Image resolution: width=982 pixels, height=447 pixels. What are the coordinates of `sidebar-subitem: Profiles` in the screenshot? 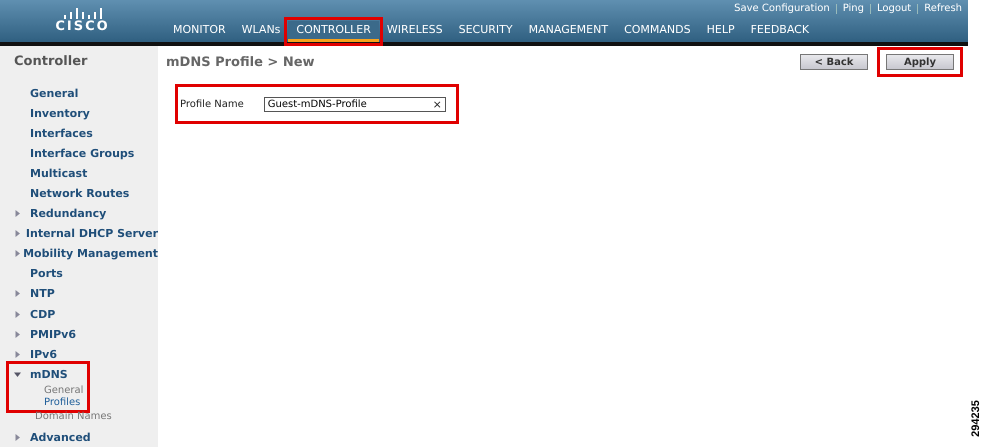 It's located at (48, 403).